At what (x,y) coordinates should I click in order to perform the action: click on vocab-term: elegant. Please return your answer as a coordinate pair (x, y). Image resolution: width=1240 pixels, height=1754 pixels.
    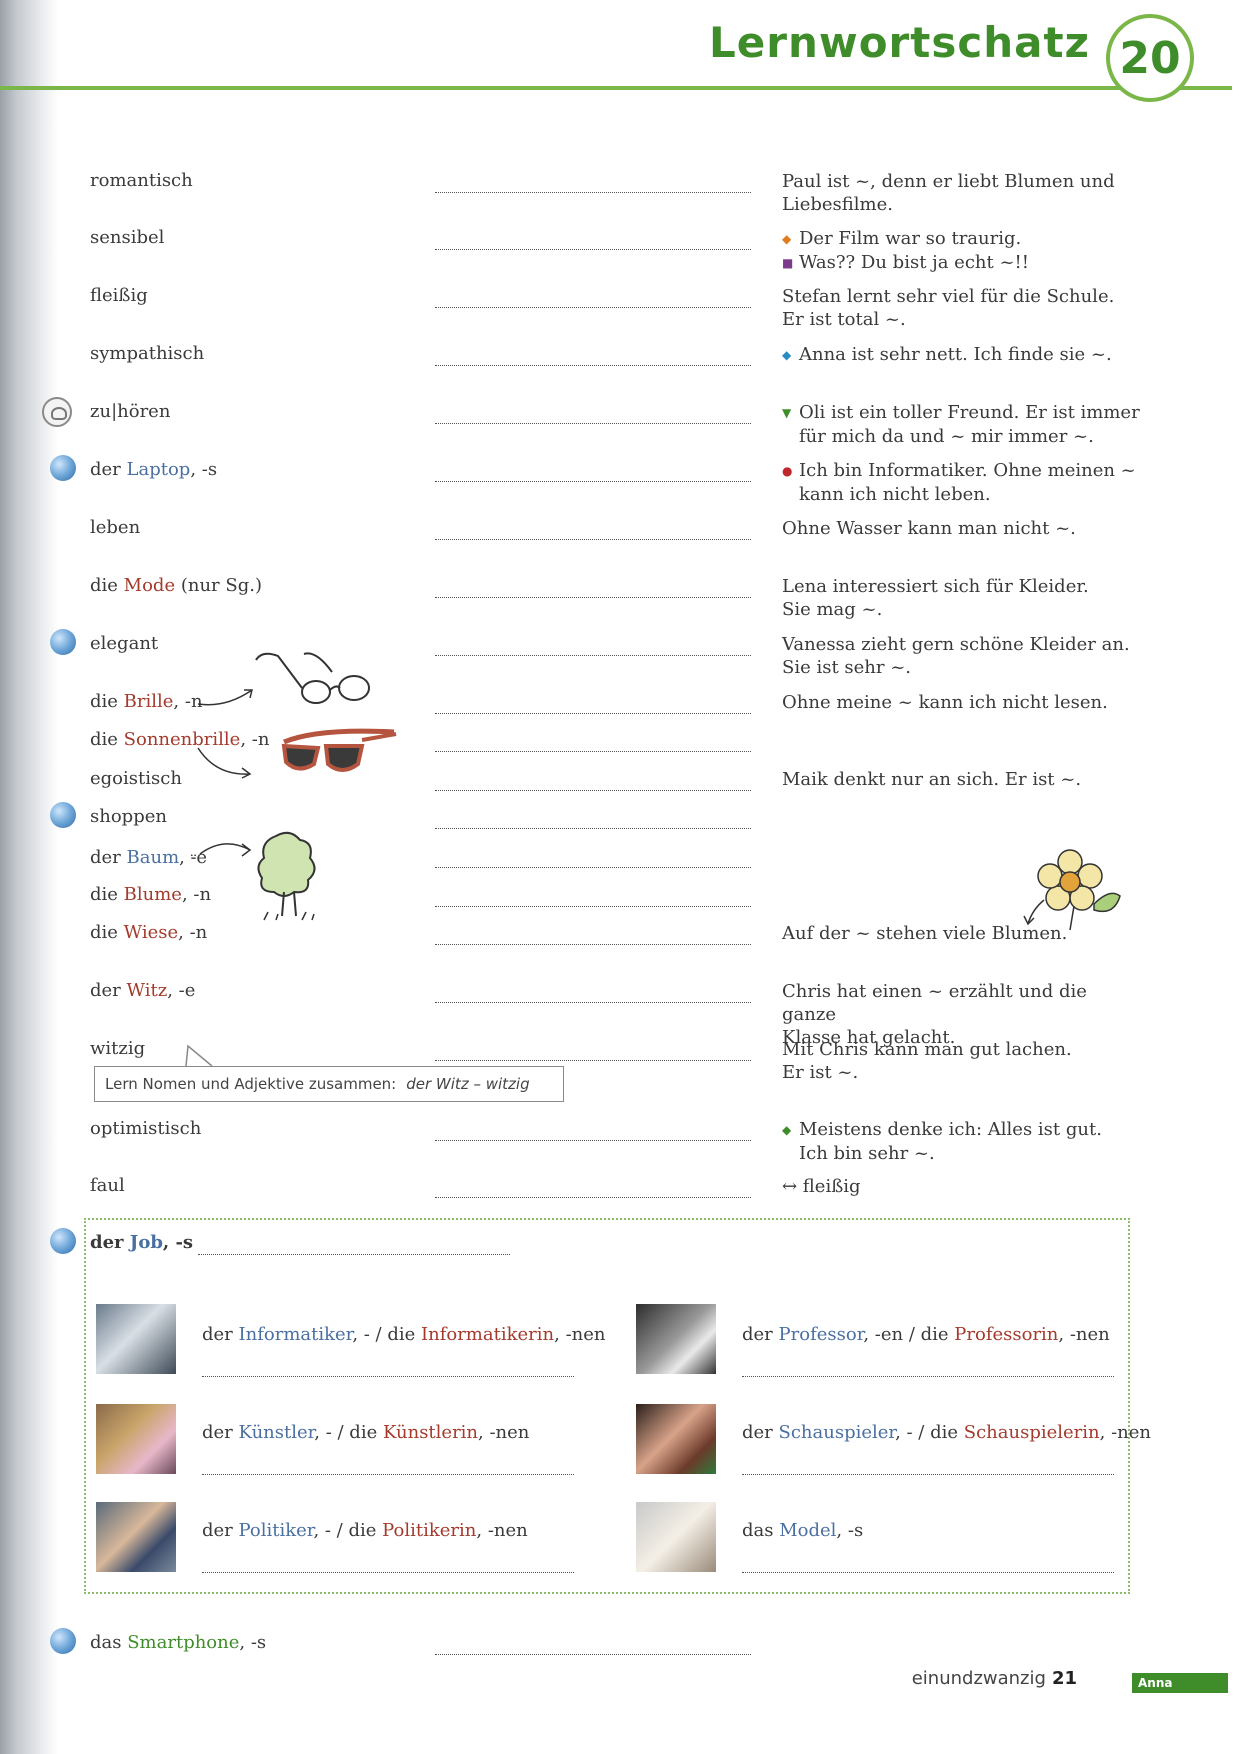
    Looking at the image, I should click on (124, 643).